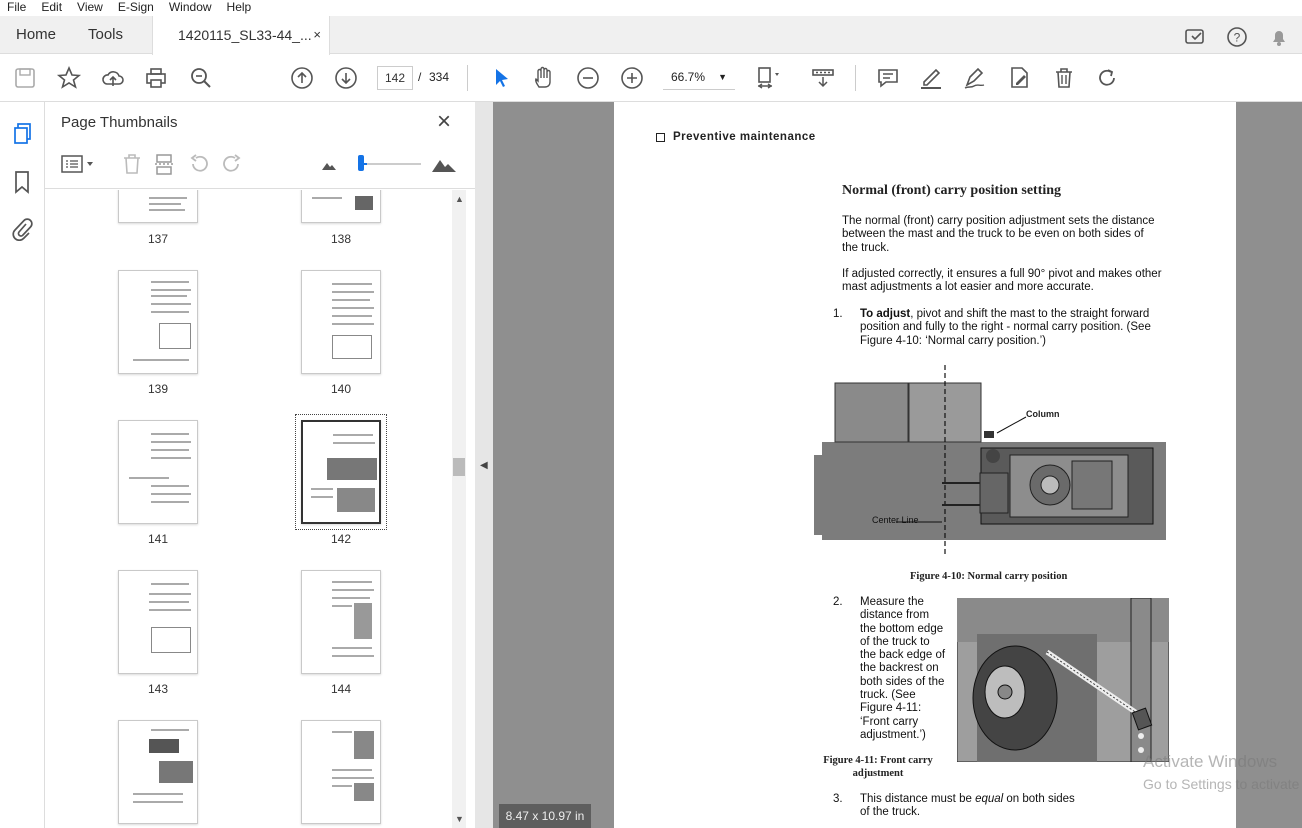 Image resolution: width=1302 pixels, height=828 pixels. What do you see at coordinates (232, 164) in the screenshot?
I see `rotate-right-icon` at bounding box center [232, 164].